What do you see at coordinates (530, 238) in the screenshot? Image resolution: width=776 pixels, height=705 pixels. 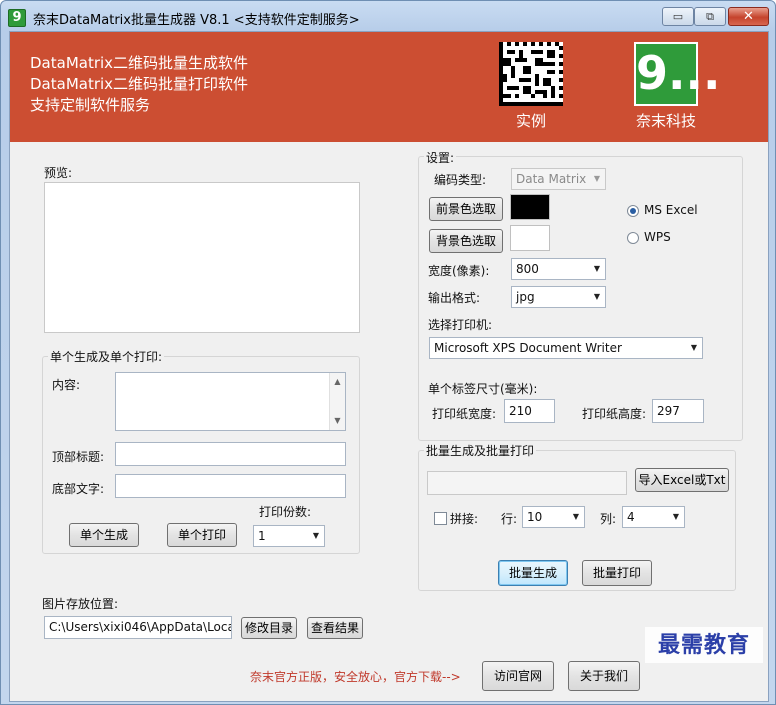 I see `background-color-swatch` at bounding box center [530, 238].